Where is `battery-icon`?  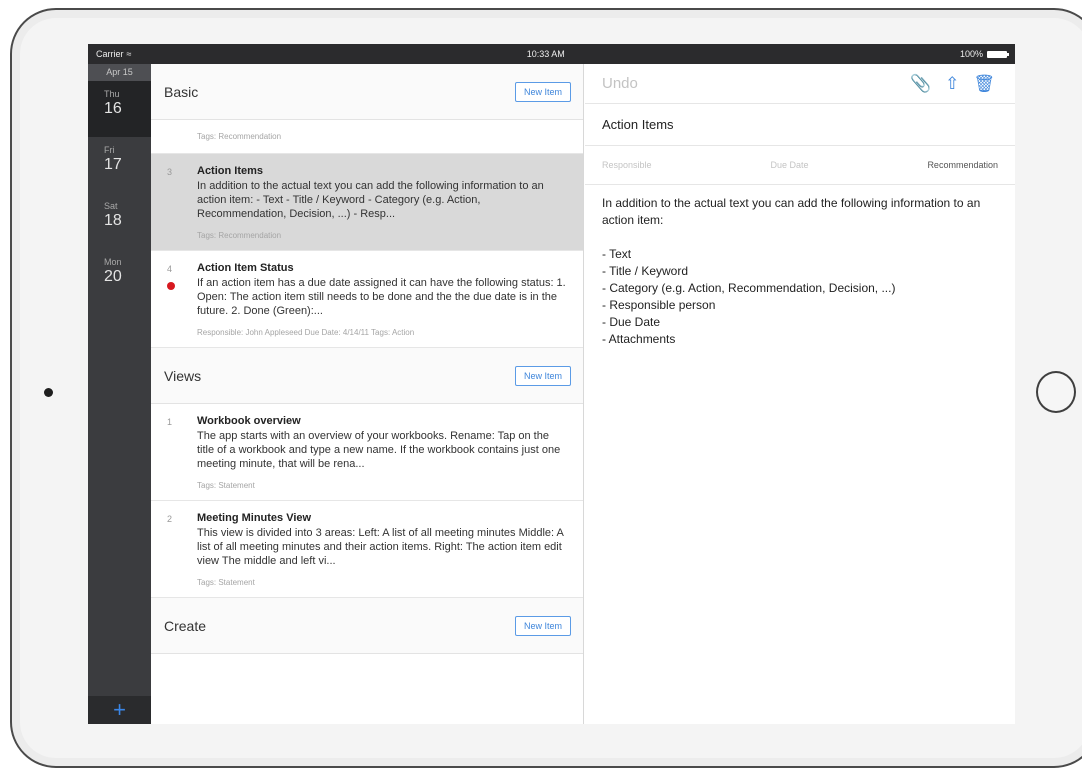
battery-icon is located at coordinates (998, 54).